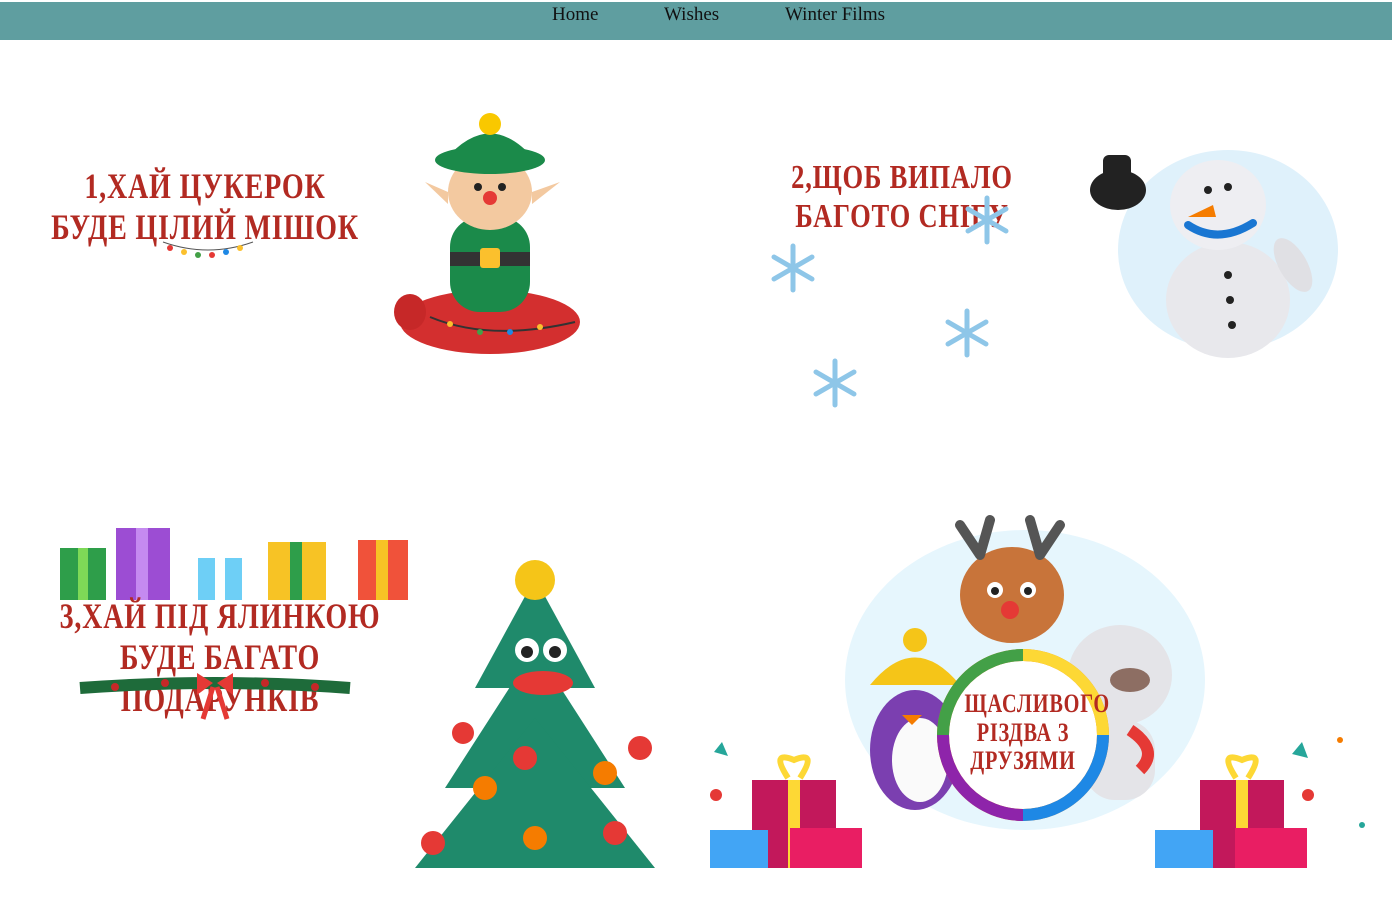 The image size is (1392, 906). Describe the element at coordinates (691, 15) in the screenshot. I see `nav-link-wishes: Wishes` at that location.